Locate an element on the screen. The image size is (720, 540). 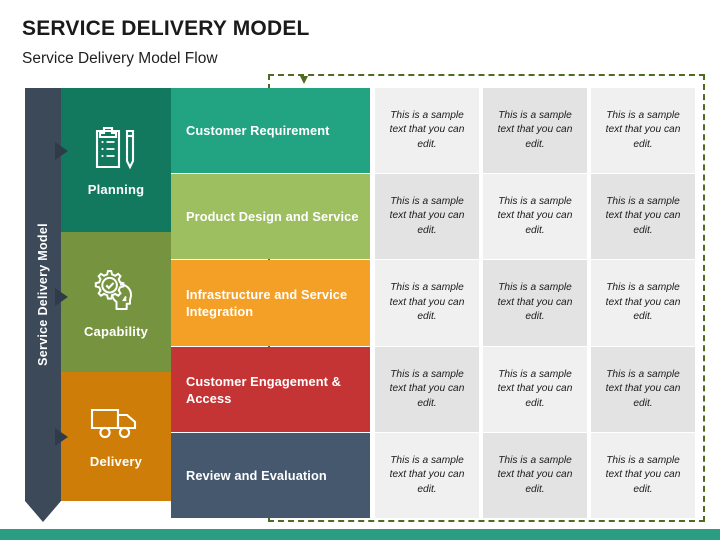
connector-arrow-capability-icon is located at coordinates (61, 297).